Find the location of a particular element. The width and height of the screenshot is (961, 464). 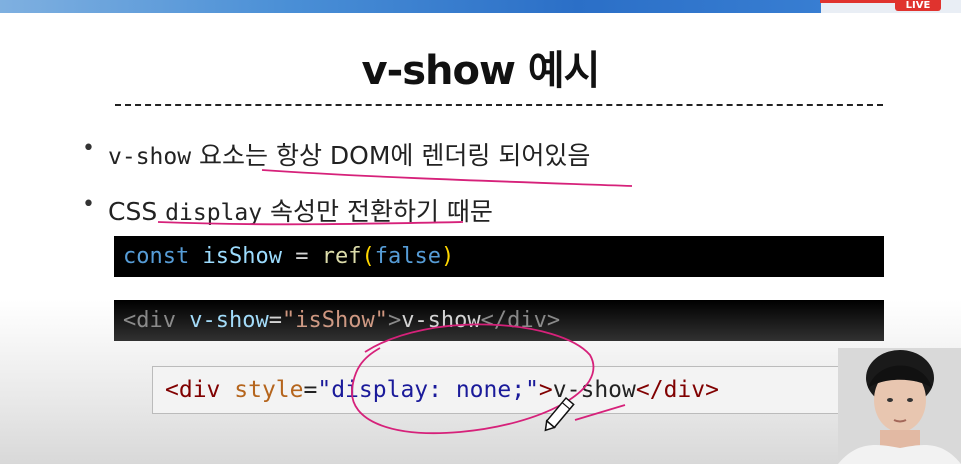

live-badge: LIVE is located at coordinates (918, 5).